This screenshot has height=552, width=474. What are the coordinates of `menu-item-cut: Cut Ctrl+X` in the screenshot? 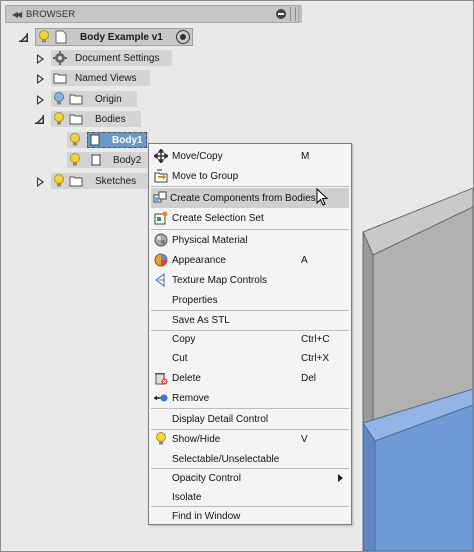 It's located at (250, 358).